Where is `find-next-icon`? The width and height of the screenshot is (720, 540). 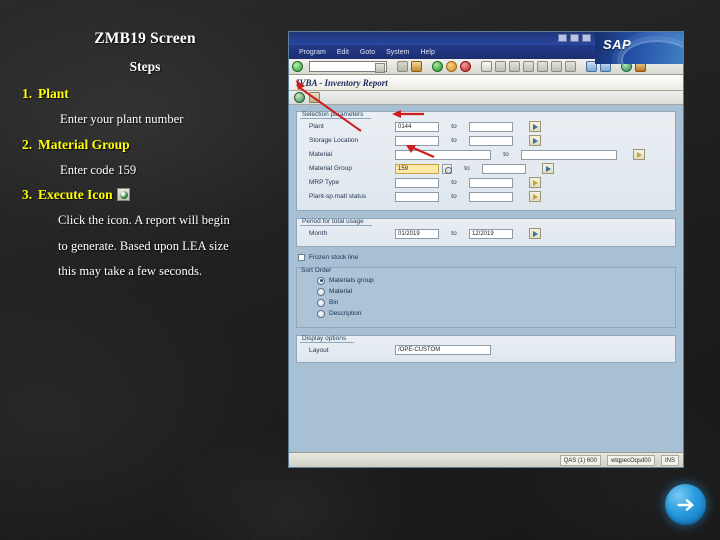
find-next-icon is located at coordinates (514, 66).